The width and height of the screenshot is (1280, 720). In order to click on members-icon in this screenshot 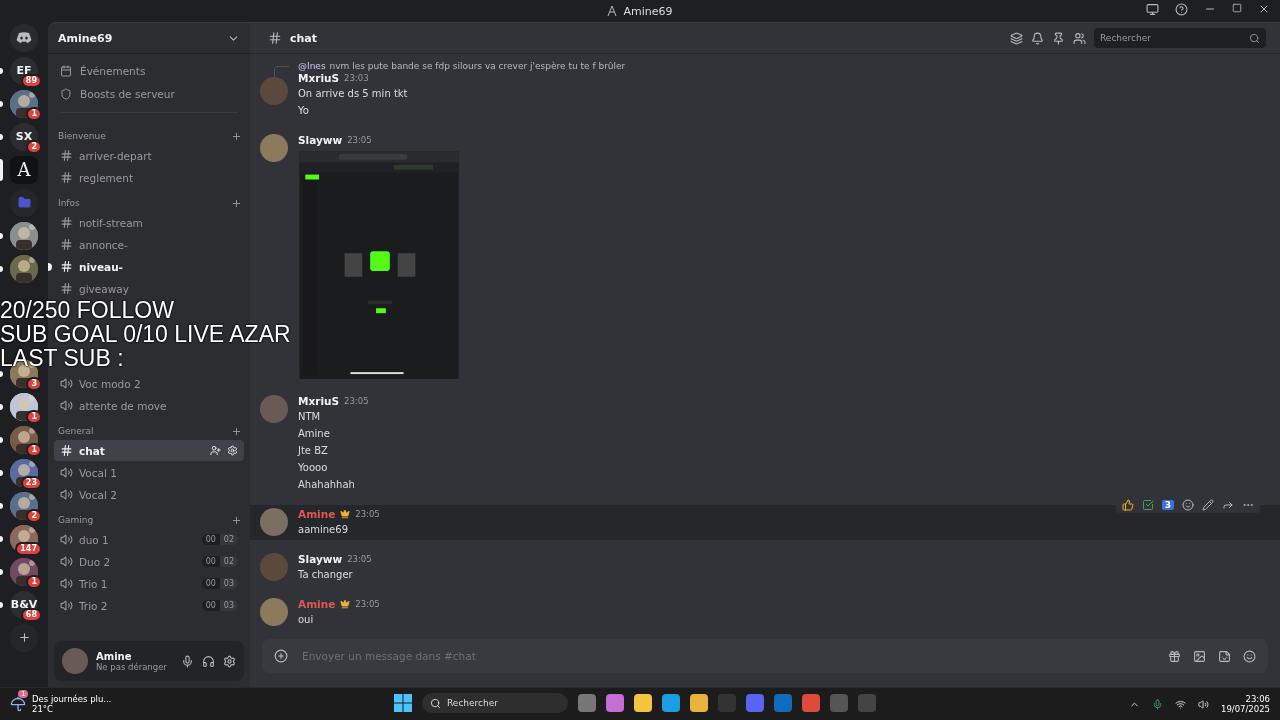, I will do `click(1079, 38)`.